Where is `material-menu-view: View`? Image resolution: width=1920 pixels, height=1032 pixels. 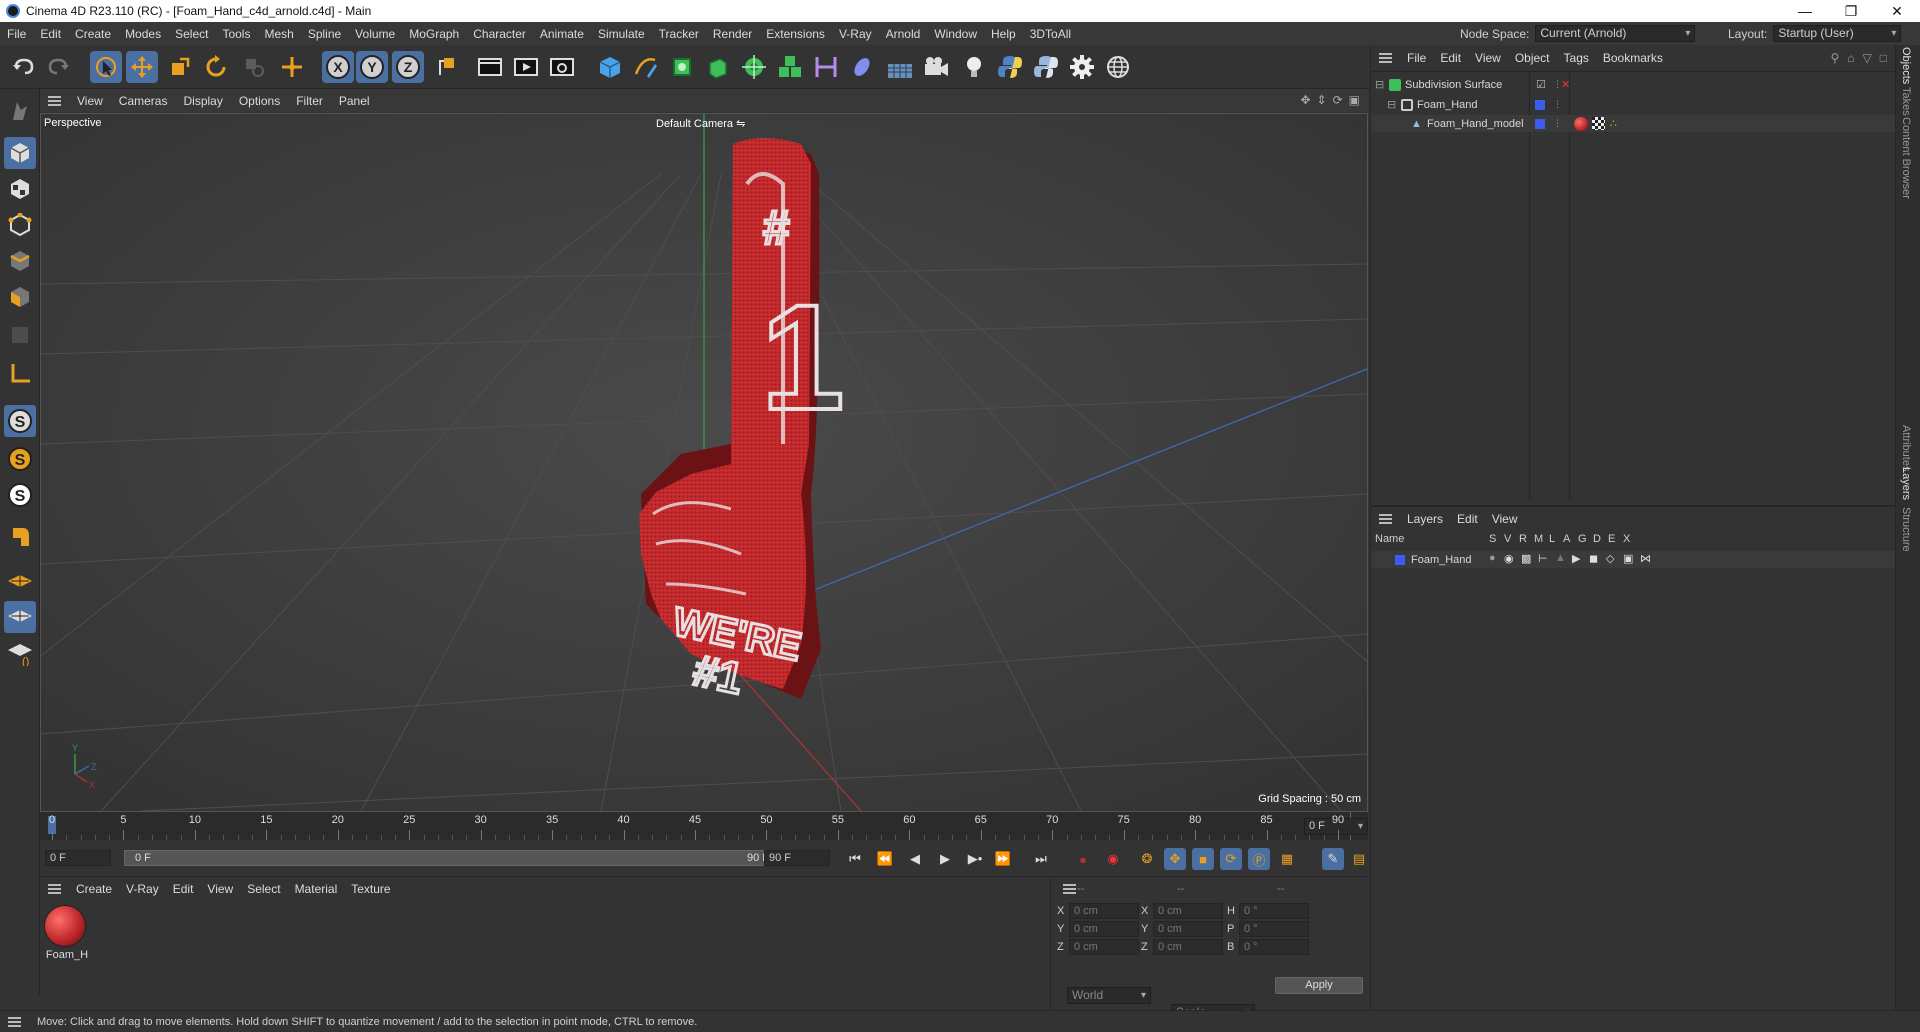 material-menu-view: View is located at coordinates (220, 889).